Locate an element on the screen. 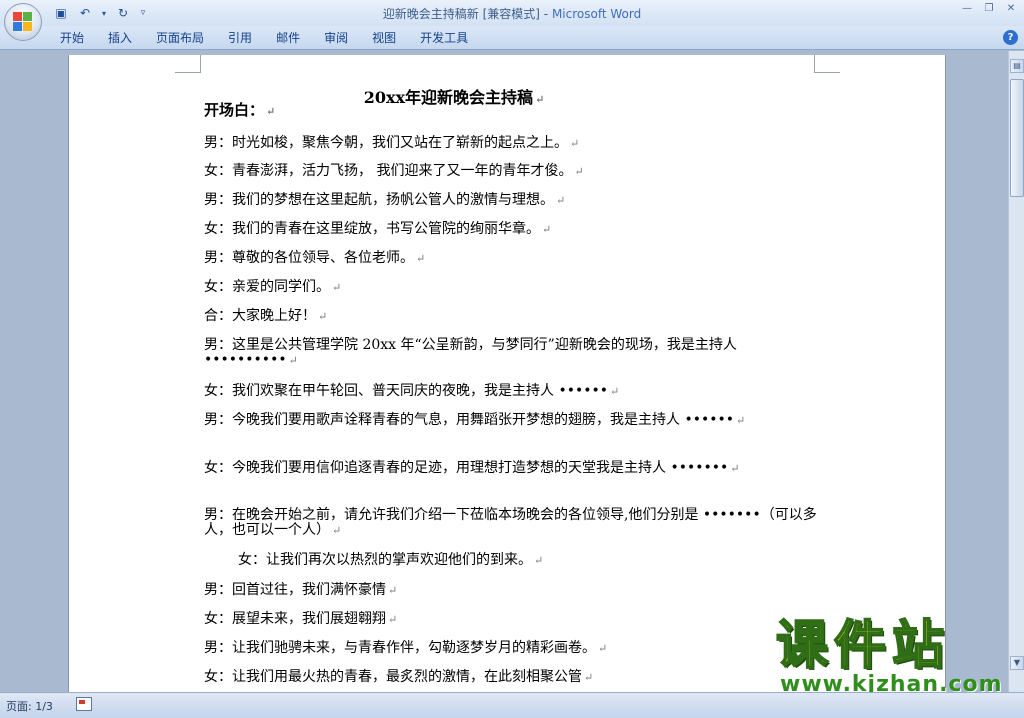 This screenshot has height=718, width=1024. scrollbar-thumb is located at coordinates (1017, 138).